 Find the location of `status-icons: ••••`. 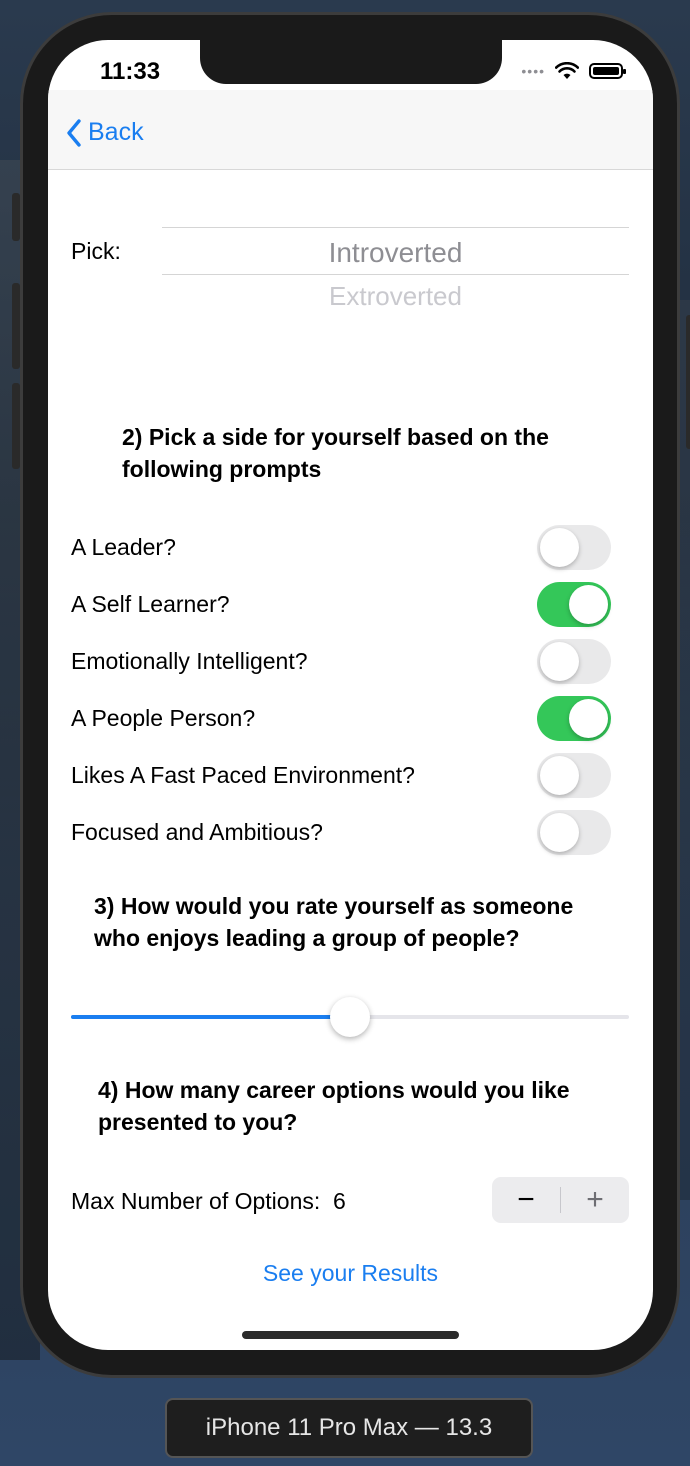

status-icons: •••• is located at coordinates (573, 71).